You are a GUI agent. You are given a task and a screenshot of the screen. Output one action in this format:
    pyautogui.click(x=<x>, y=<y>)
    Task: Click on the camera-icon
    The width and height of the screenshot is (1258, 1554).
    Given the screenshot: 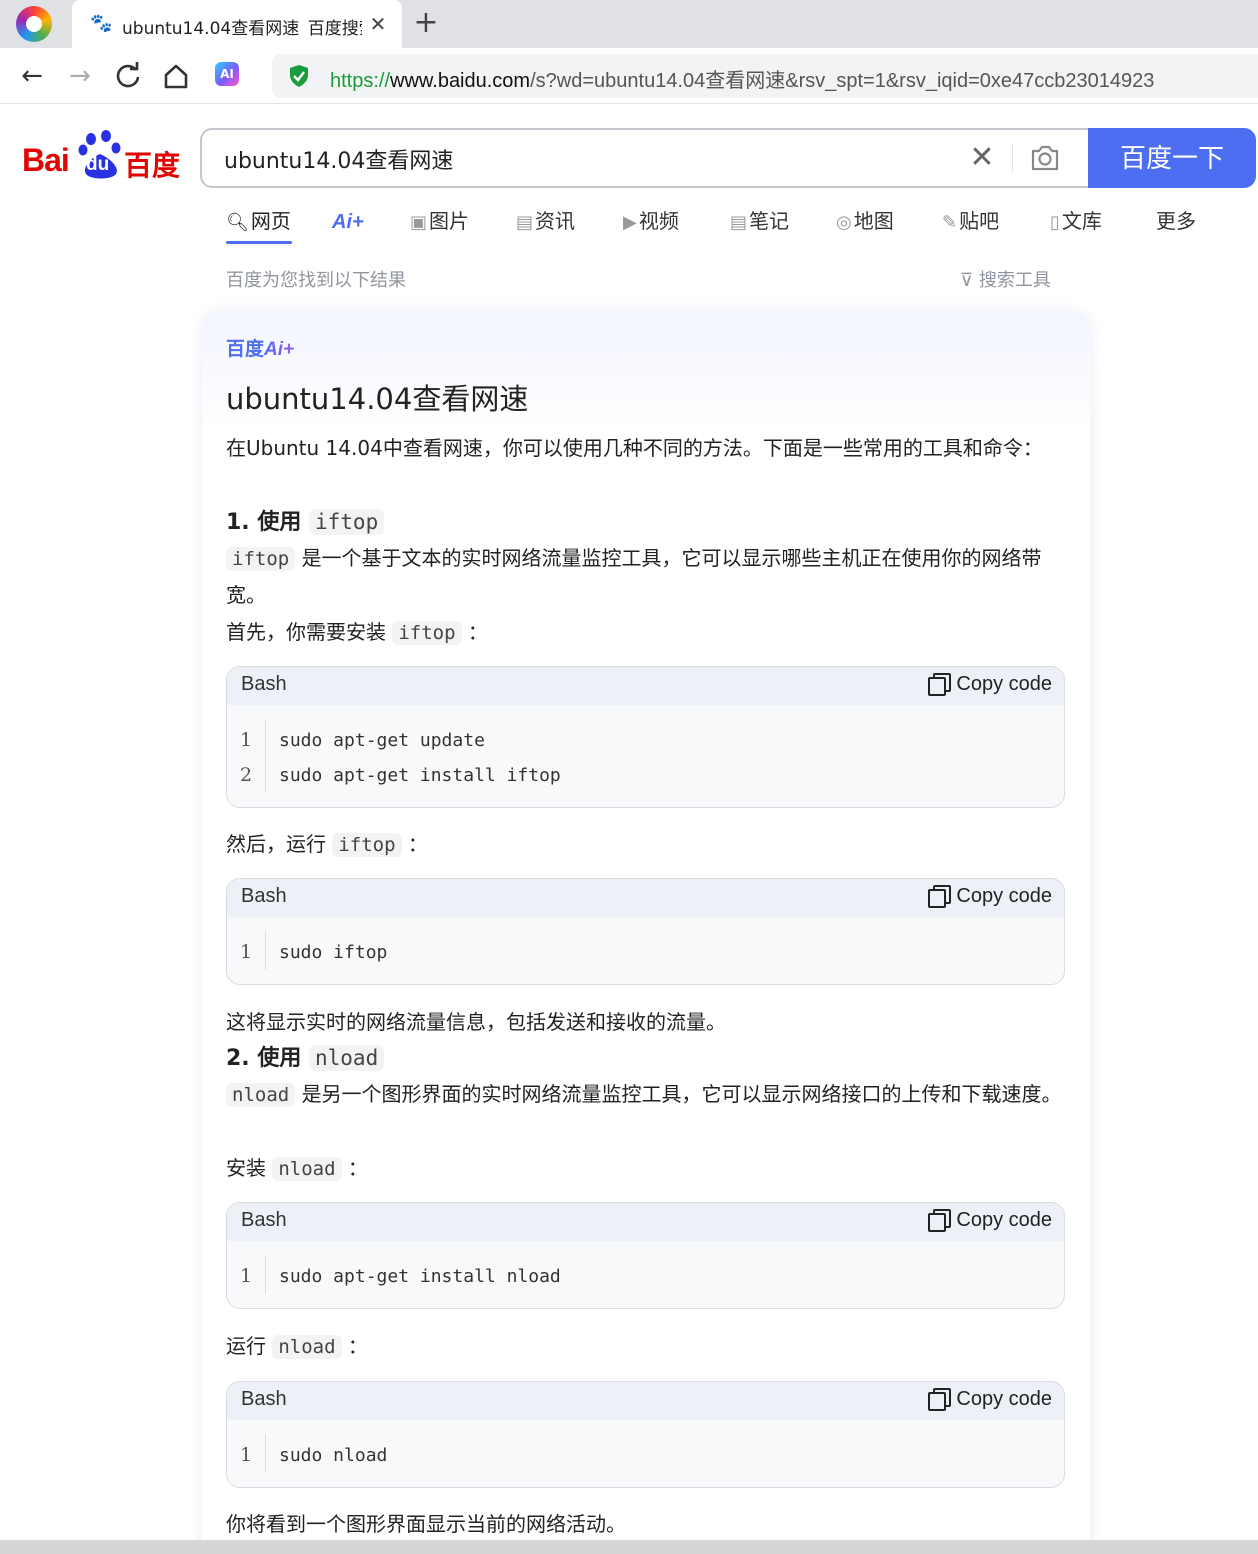 What is the action you would take?
    pyautogui.click(x=1045, y=158)
    